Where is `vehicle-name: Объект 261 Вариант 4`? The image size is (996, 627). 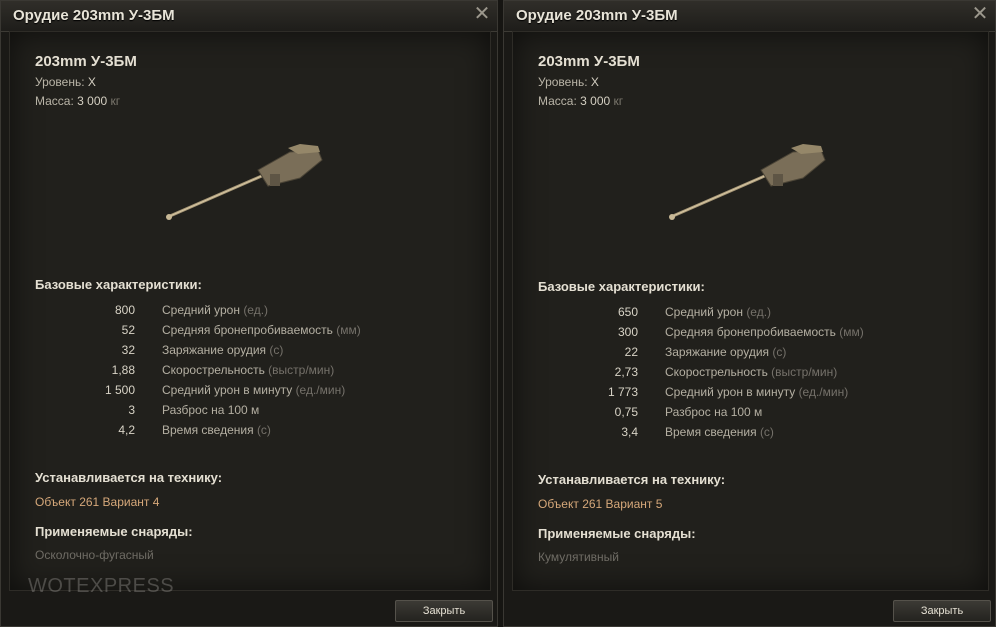 vehicle-name: Объект 261 Вариант 4 is located at coordinates (97, 502).